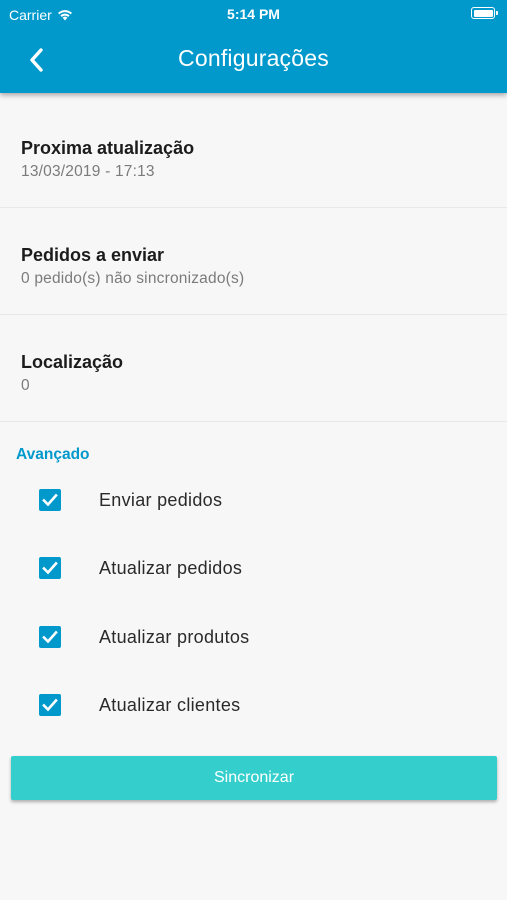  Describe the element at coordinates (253, 369) in the screenshot. I see `location-section: Localização 0` at that location.